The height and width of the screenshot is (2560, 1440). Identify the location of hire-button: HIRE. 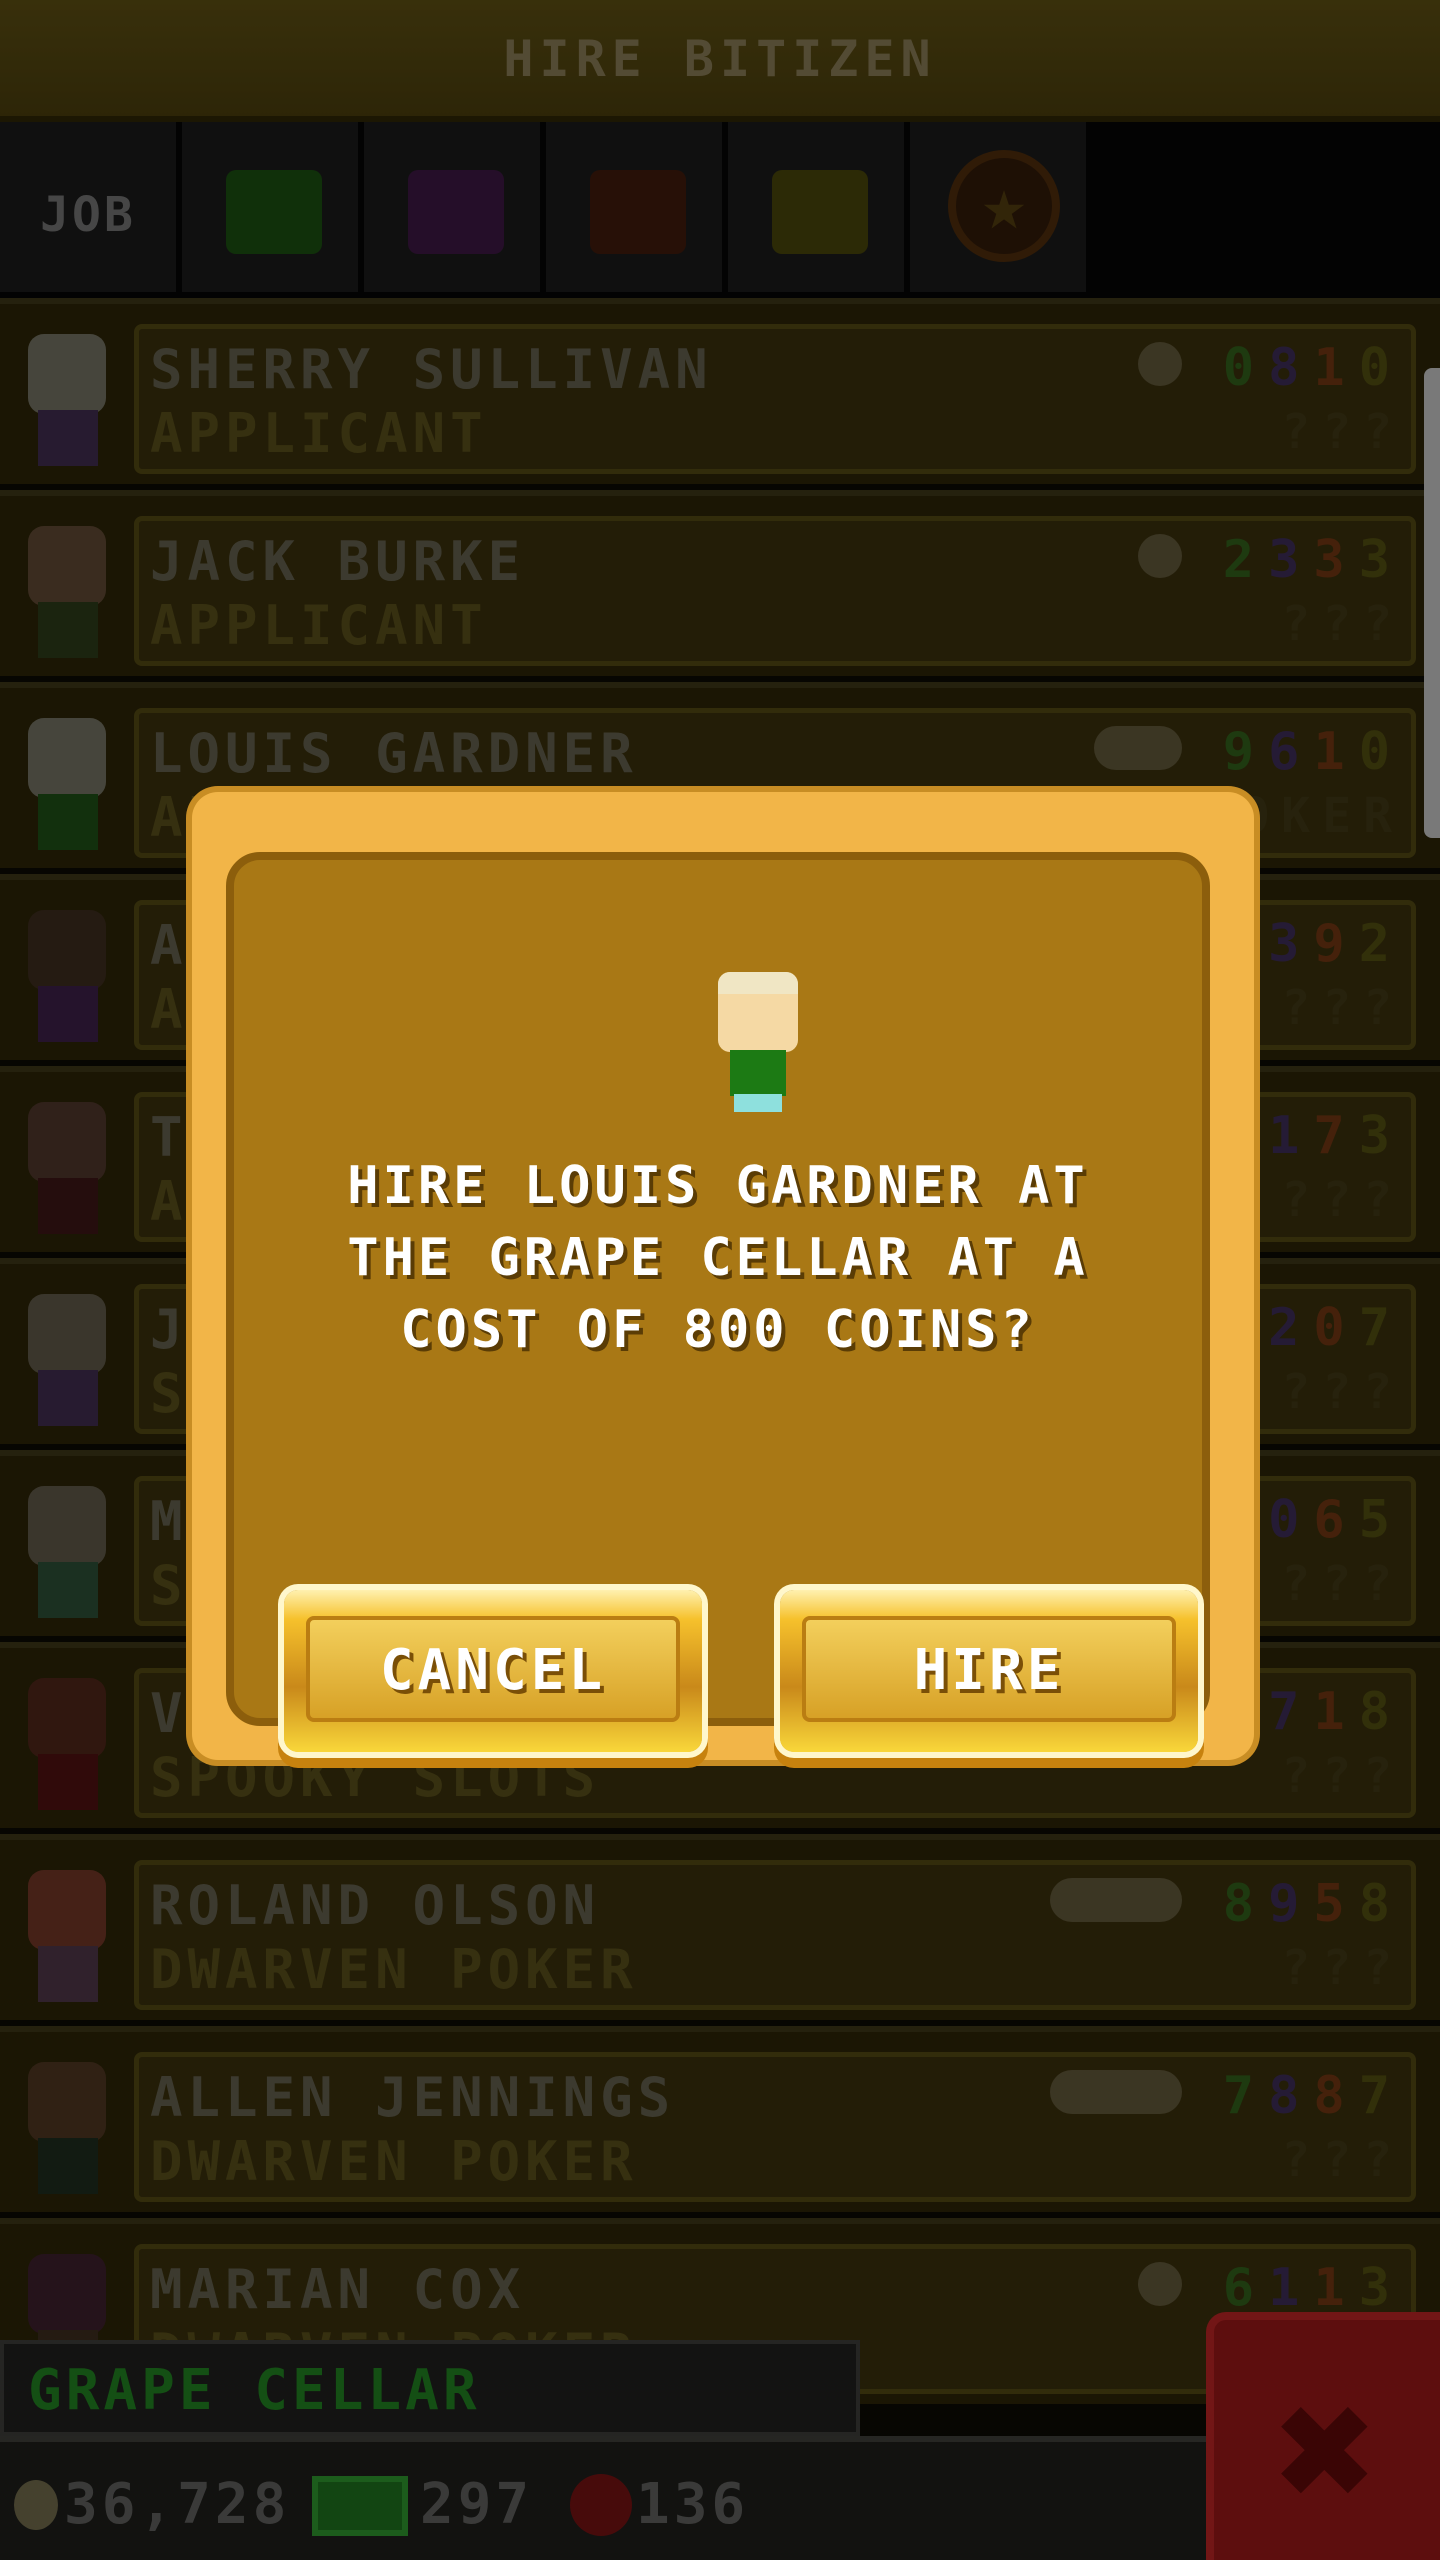
(989, 1671).